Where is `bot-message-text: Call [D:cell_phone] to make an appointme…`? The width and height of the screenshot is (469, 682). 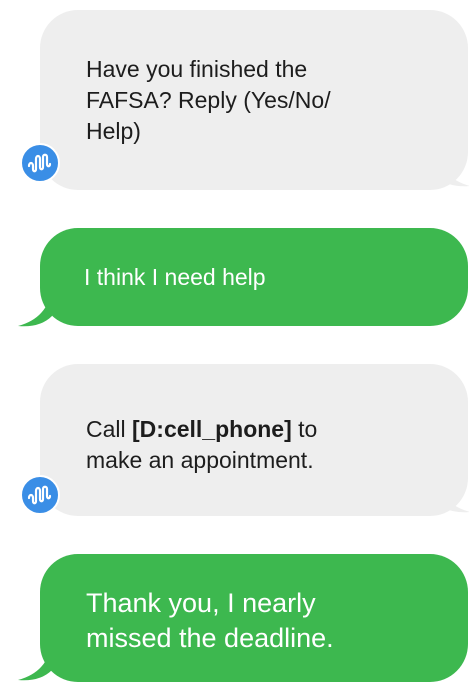 bot-message-text: Call [D:cell_phone] to make an appointme… is located at coordinates (201, 445).